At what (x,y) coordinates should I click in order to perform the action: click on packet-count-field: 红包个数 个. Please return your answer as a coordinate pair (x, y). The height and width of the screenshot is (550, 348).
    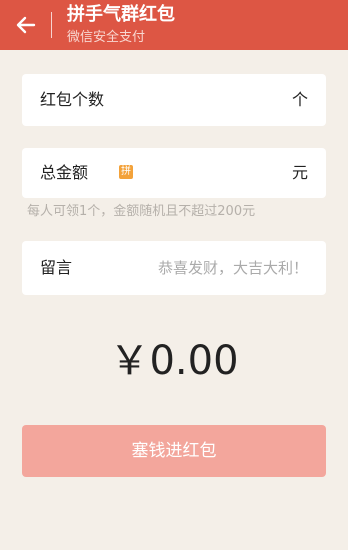
    Looking at the image, I should click on (174, 100).